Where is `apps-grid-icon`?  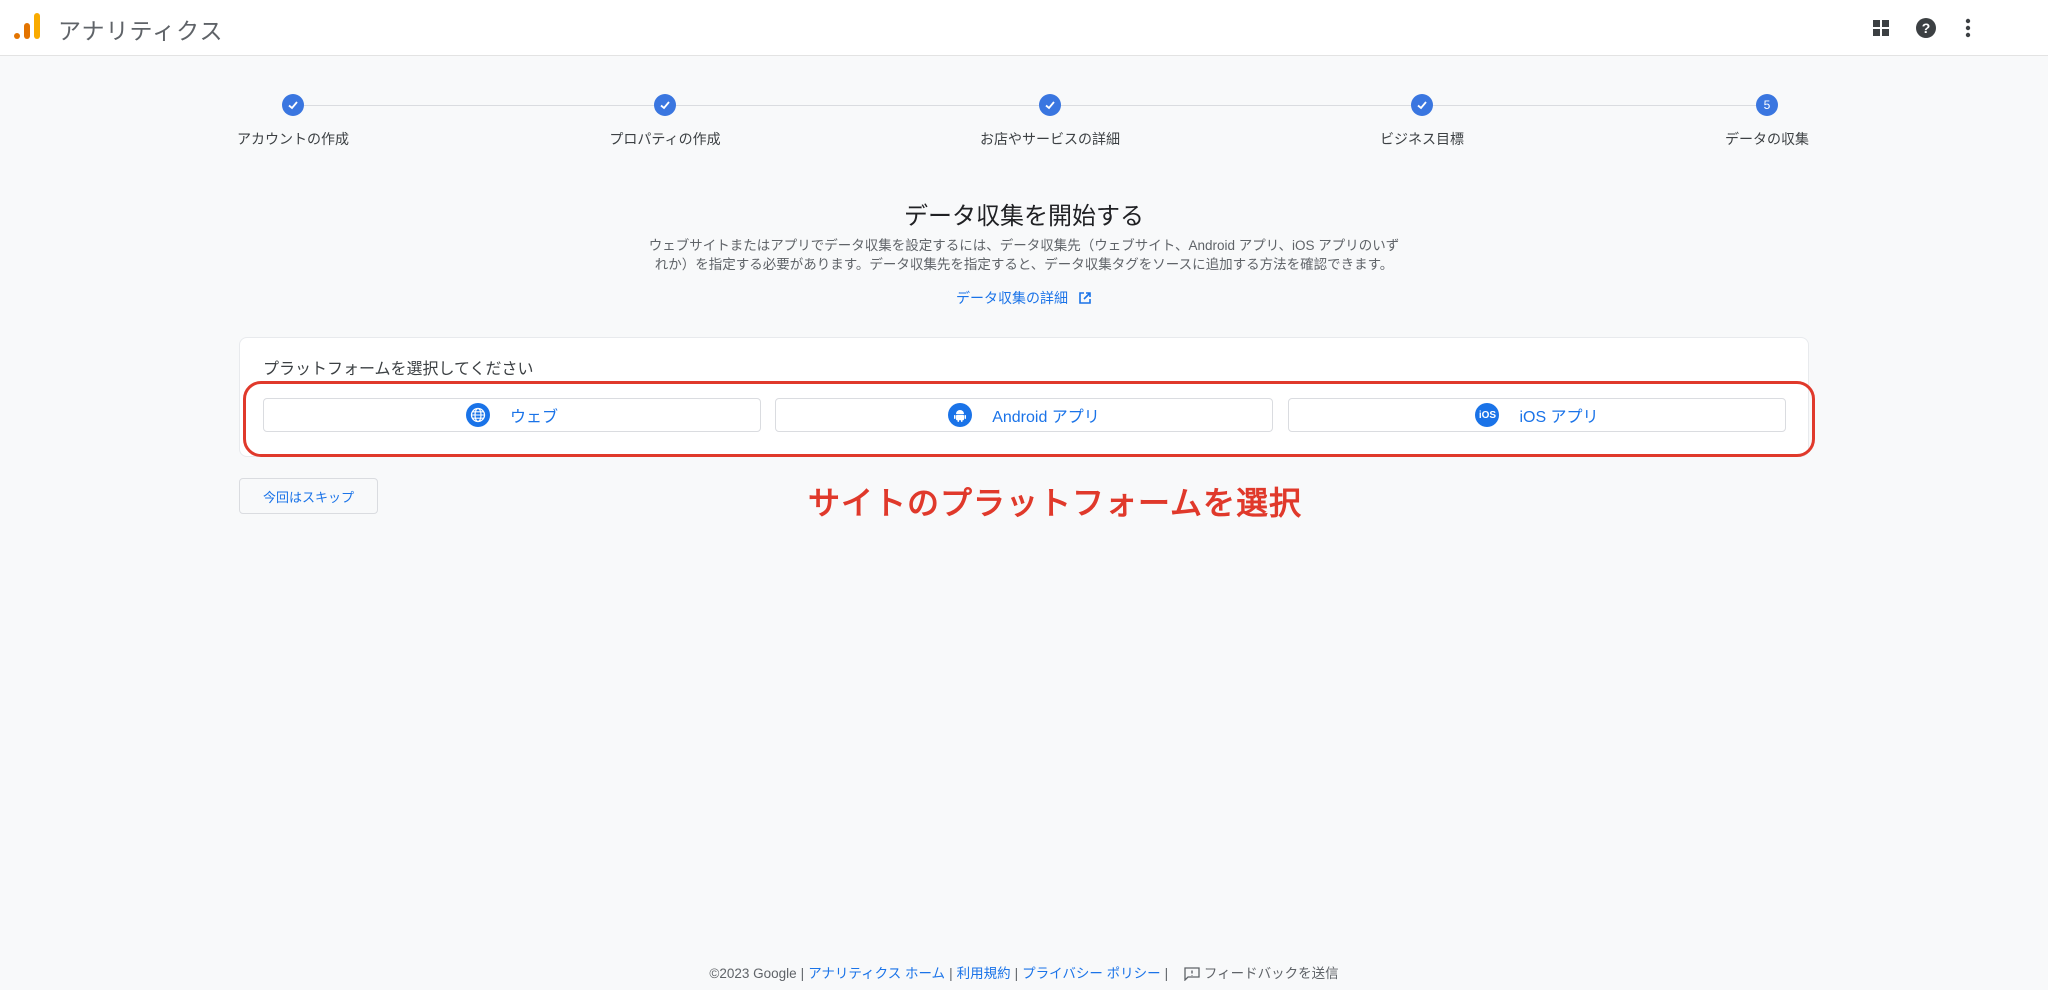 apps-grid-icon is located at coordinates (1881, 28).